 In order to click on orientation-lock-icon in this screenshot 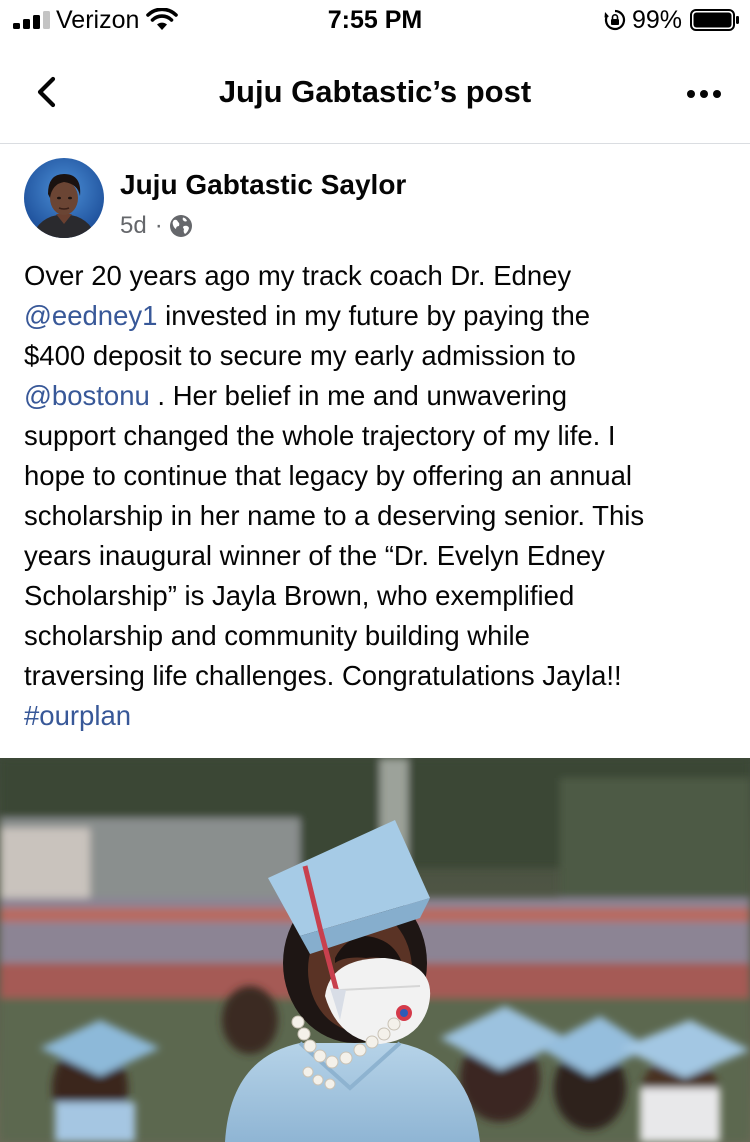, I will do `click(615, 20)`.